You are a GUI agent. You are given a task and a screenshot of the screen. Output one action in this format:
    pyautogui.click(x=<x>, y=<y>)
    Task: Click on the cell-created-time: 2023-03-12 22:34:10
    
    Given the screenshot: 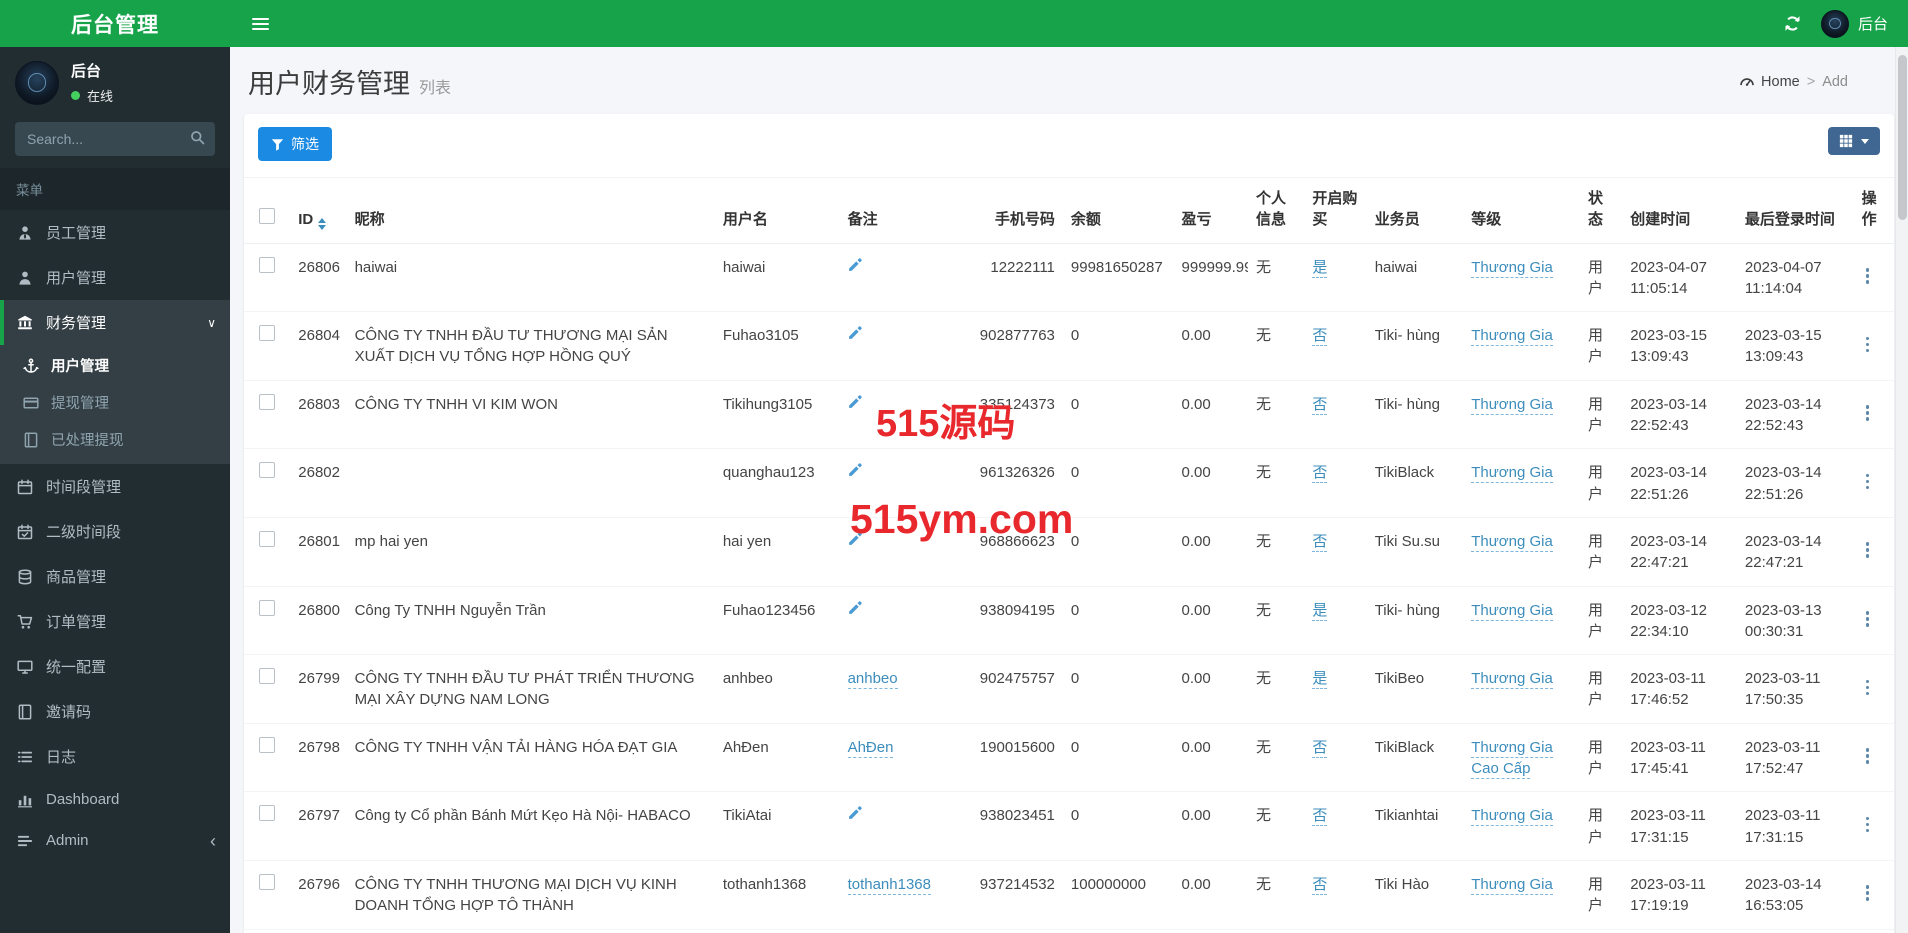 What is the action you would take?
    pyautogui.click(x=1679, y=620)
    